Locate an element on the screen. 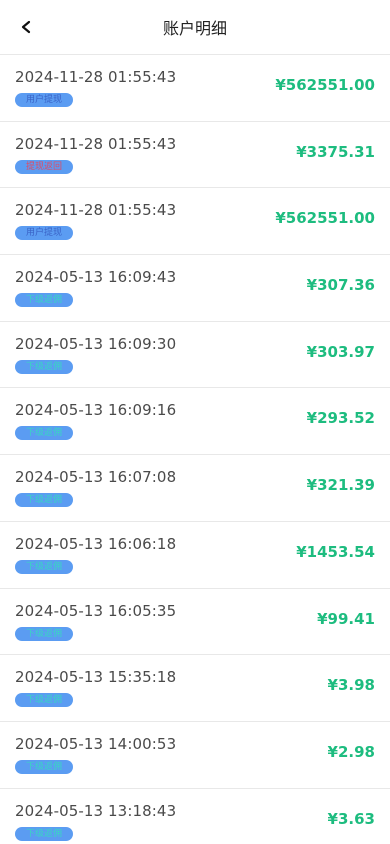  record-amount: ¥2.98 is located at coordinates (351, 751).